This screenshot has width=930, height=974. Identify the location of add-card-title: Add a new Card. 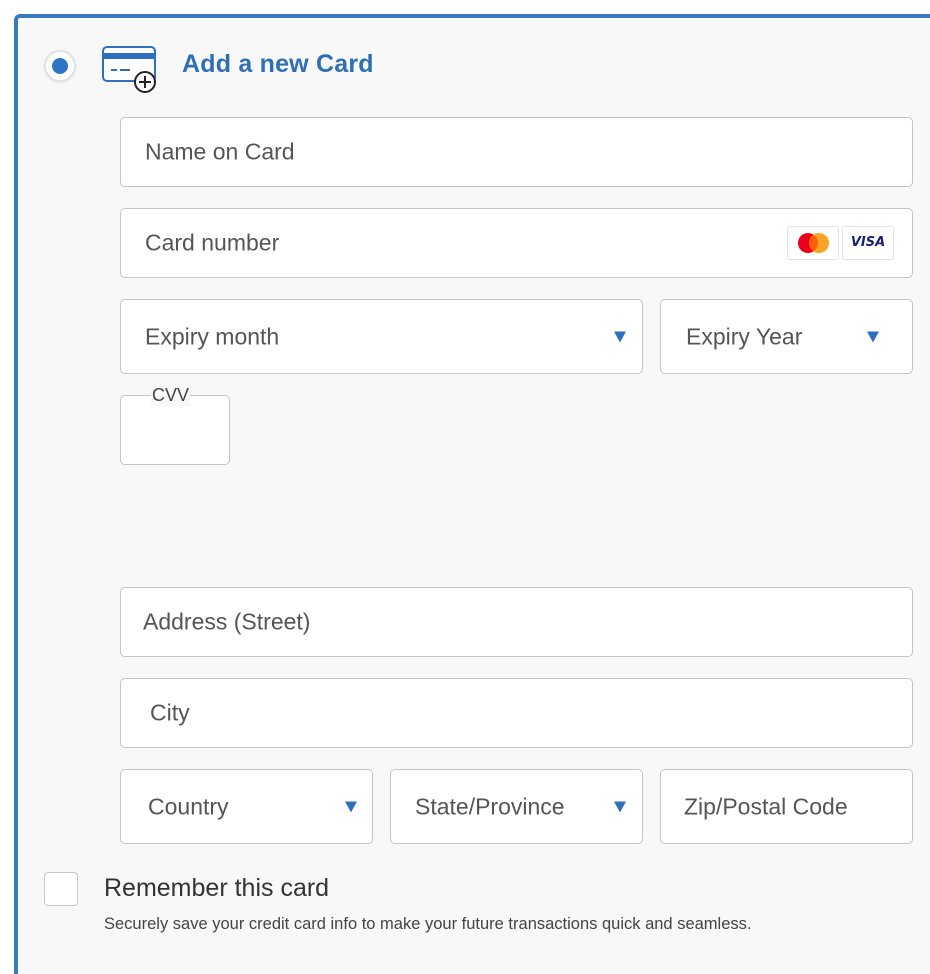
(278, 64).